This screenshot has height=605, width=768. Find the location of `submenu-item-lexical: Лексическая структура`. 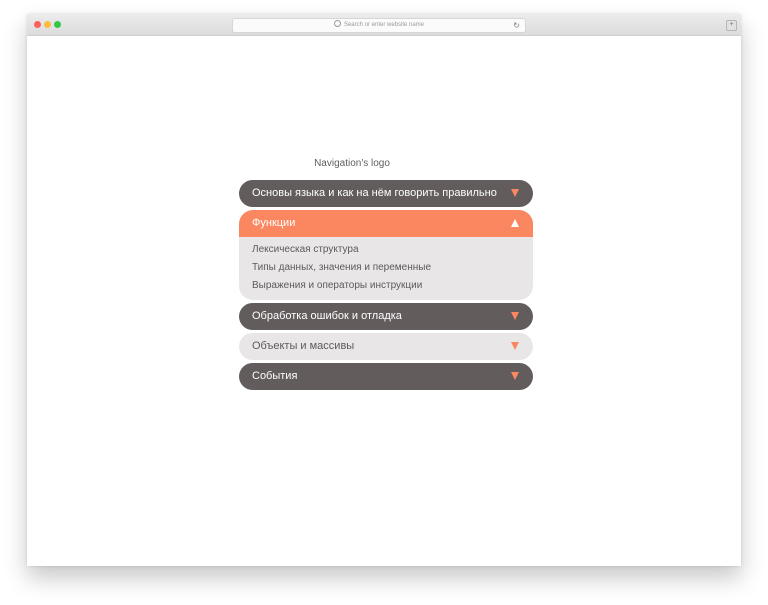

submenu-item-lexical: Лексическая структура is located at coordinates (386, 250).